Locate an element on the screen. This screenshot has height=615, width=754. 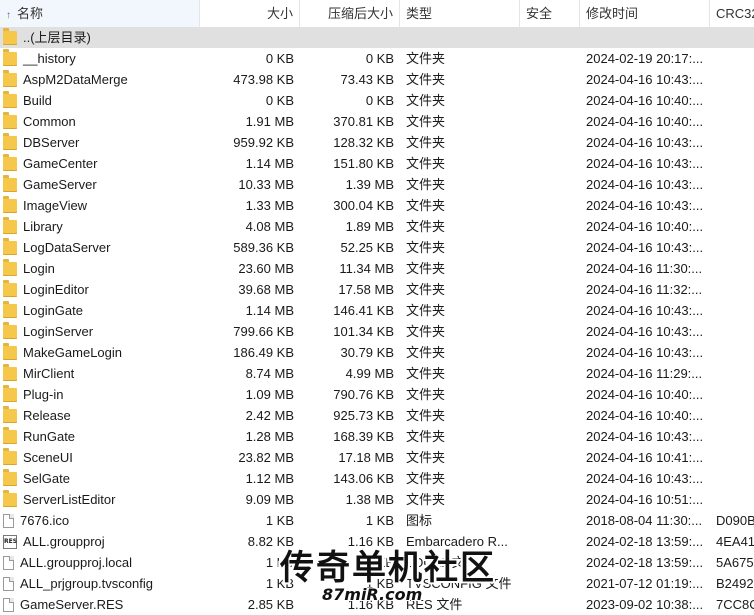
column-header-compressed-size: 压缩后大小 is located at coordinates (350, 13).